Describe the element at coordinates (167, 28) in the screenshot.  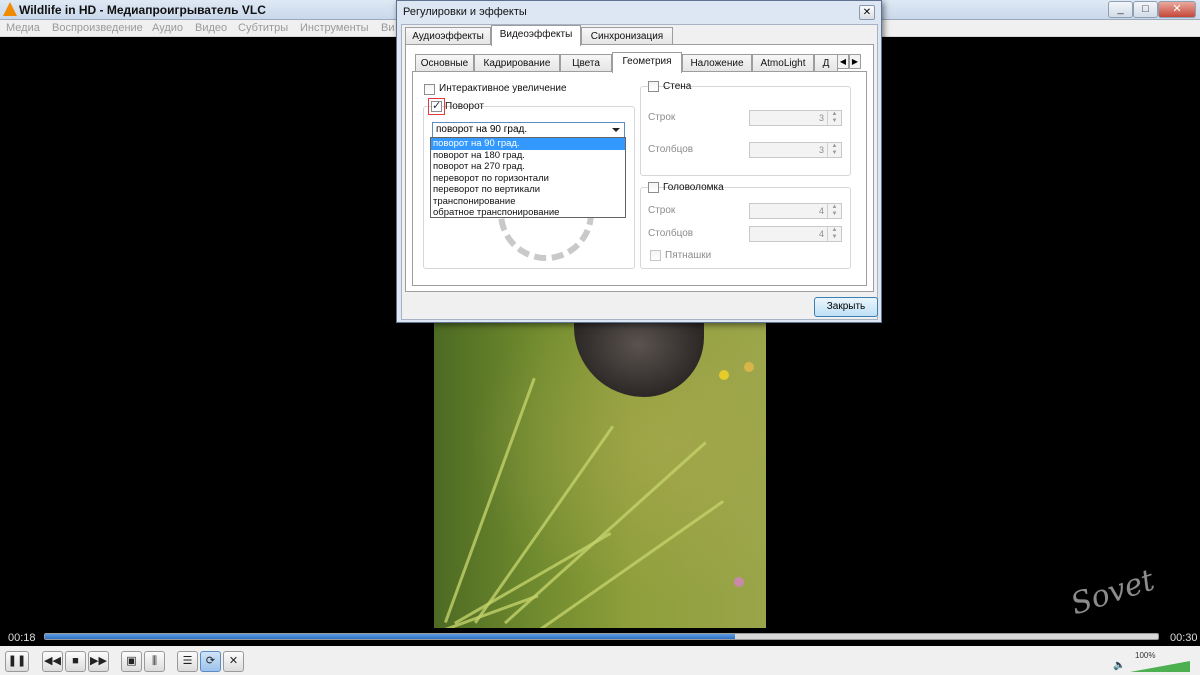
I see `menu-audio: Аудио` at that location.